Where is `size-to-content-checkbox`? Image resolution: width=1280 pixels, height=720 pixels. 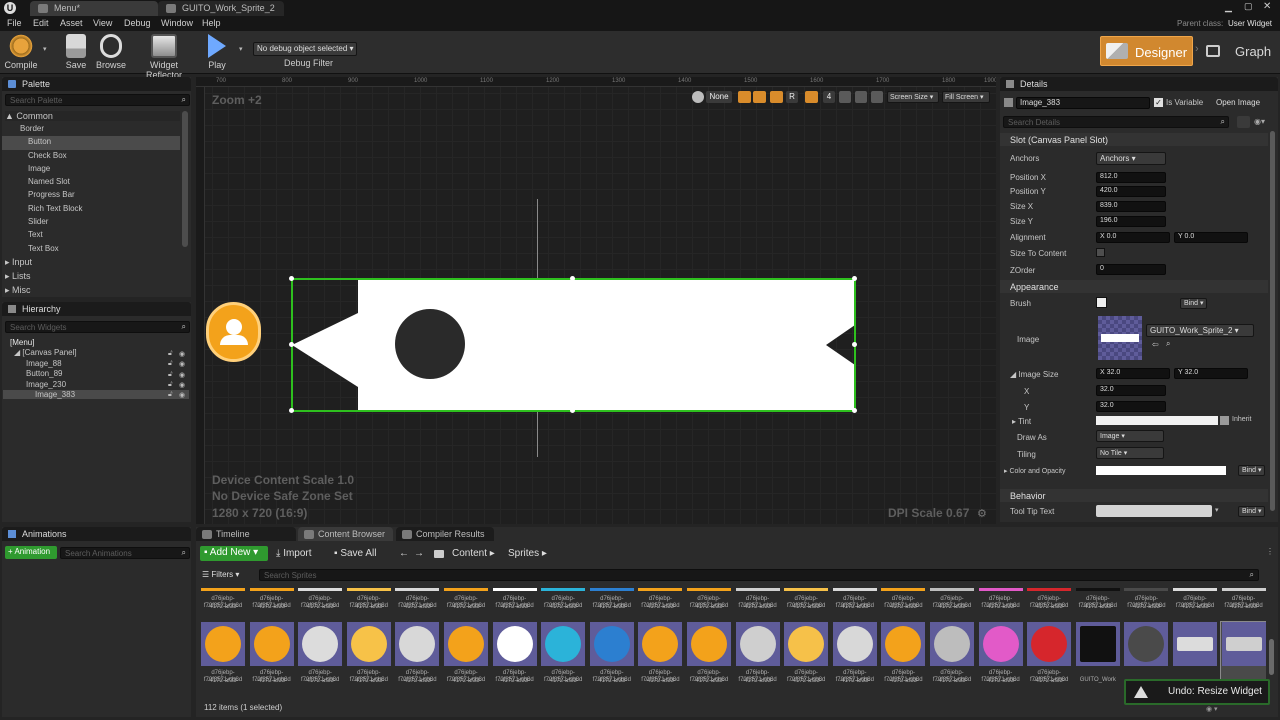
size-to-content-checkbox is located at coordinates (1100, 252).